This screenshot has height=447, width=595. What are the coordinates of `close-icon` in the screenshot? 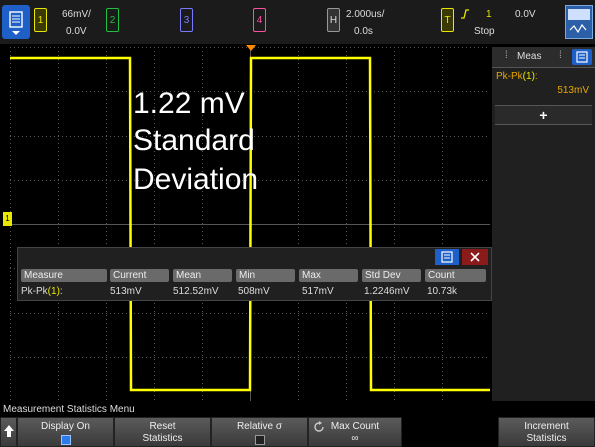 It's located at (475, 257).